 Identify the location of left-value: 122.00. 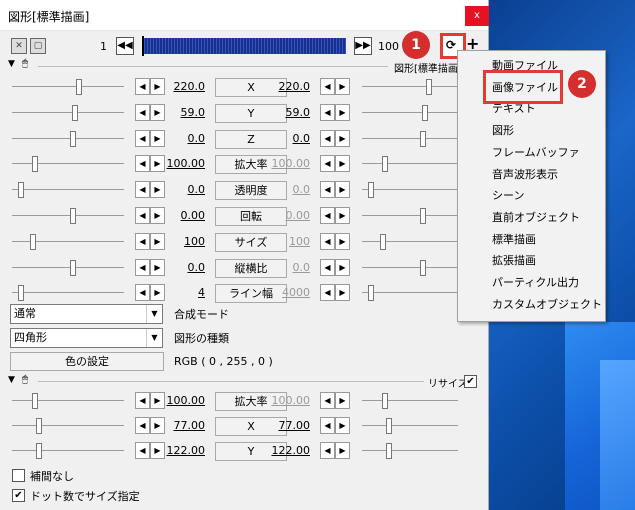
(185, 450).